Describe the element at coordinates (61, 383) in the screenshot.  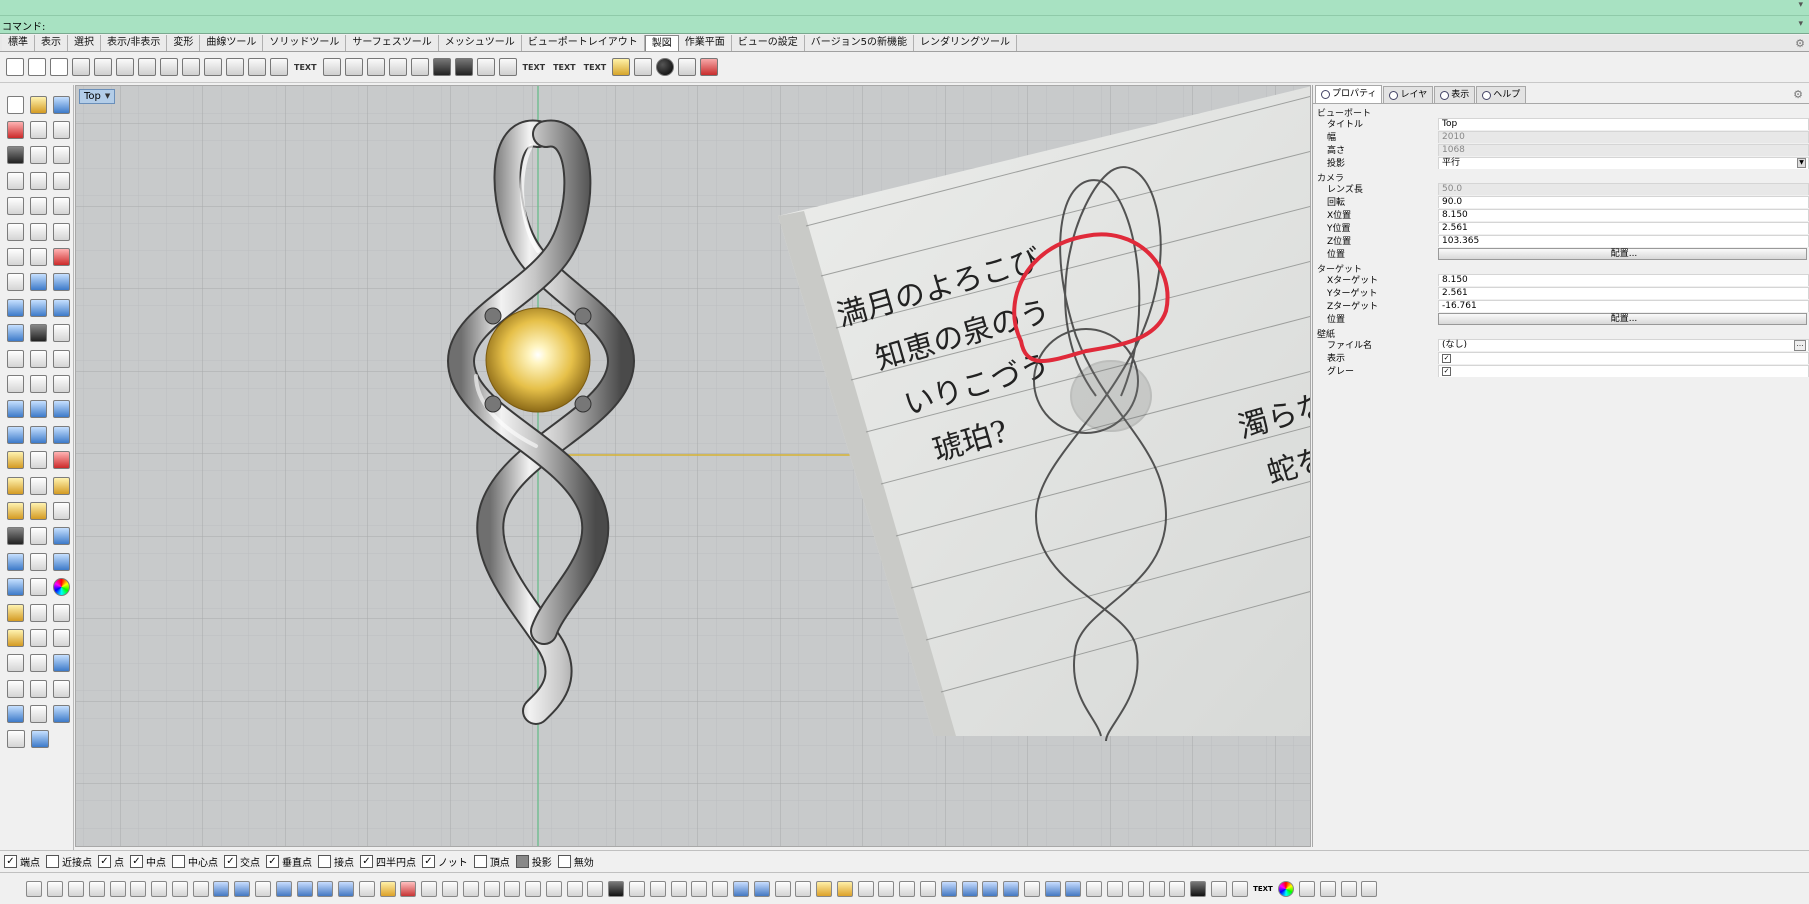
I see `group-icon` at that location.